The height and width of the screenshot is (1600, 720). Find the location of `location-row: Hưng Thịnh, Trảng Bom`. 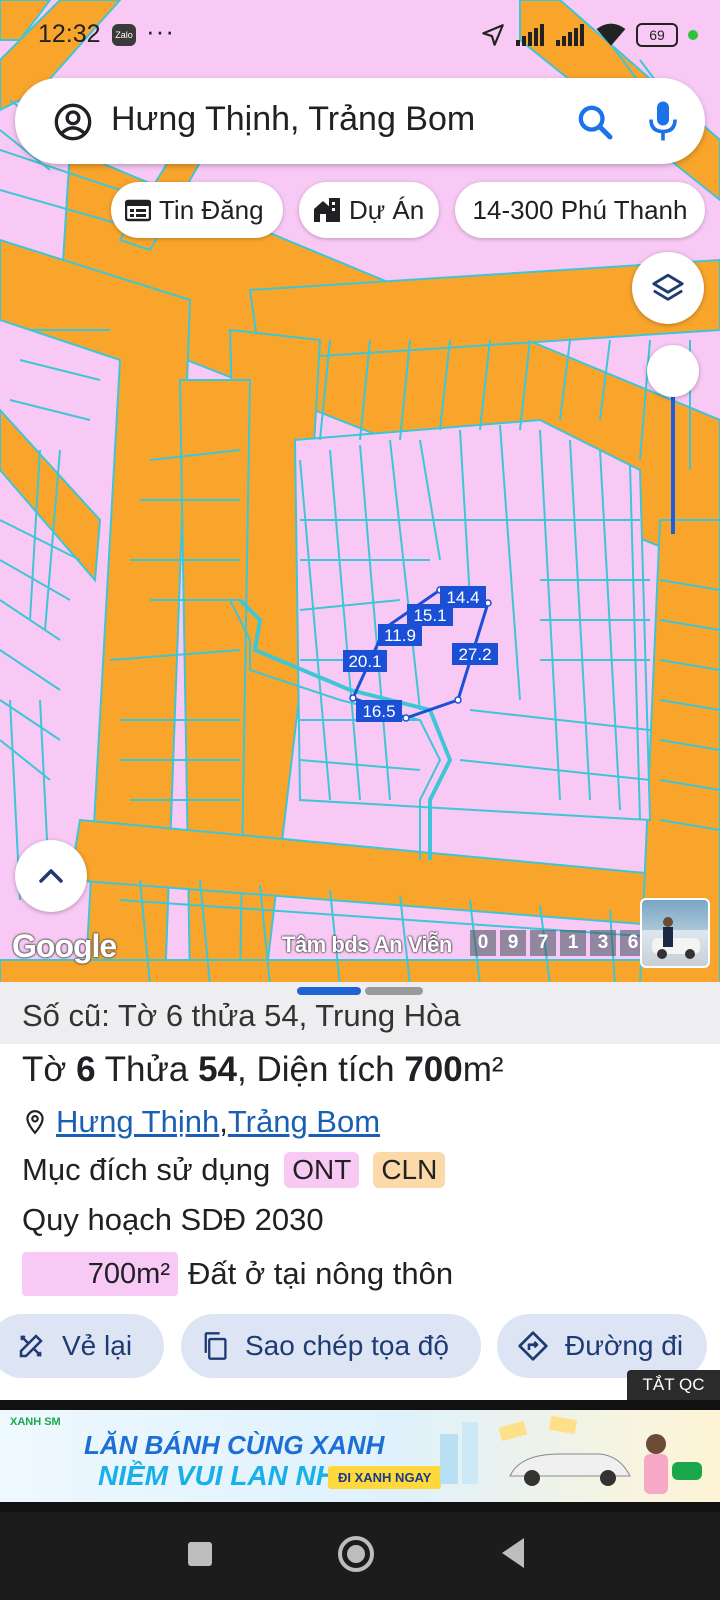

location-row: Hưng Thịnh, Trảng Bom is located at coordinates (201, 1122).